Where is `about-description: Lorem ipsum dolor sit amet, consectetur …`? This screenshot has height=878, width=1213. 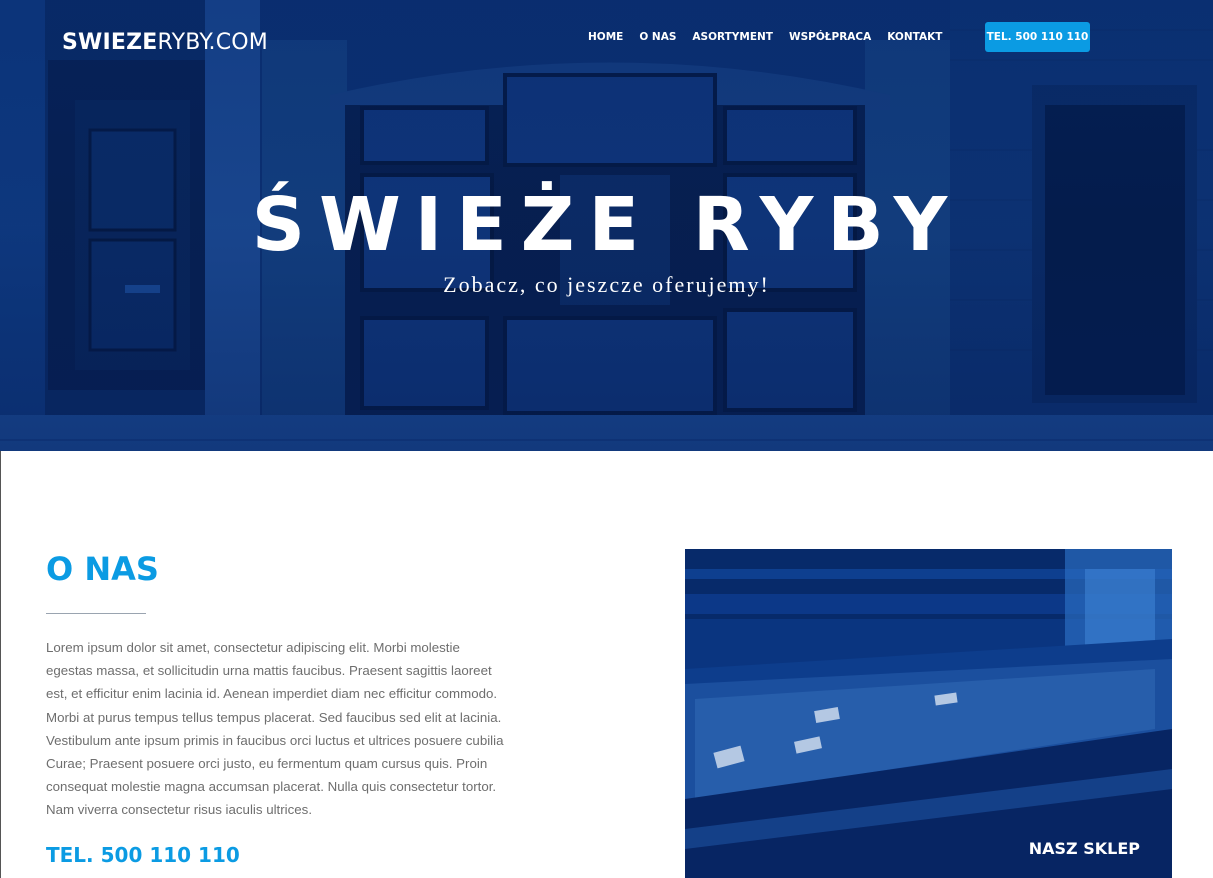 about-description: Lorem ipsum dolor sit amet, consectetur … is located at coordinates (275, 729).